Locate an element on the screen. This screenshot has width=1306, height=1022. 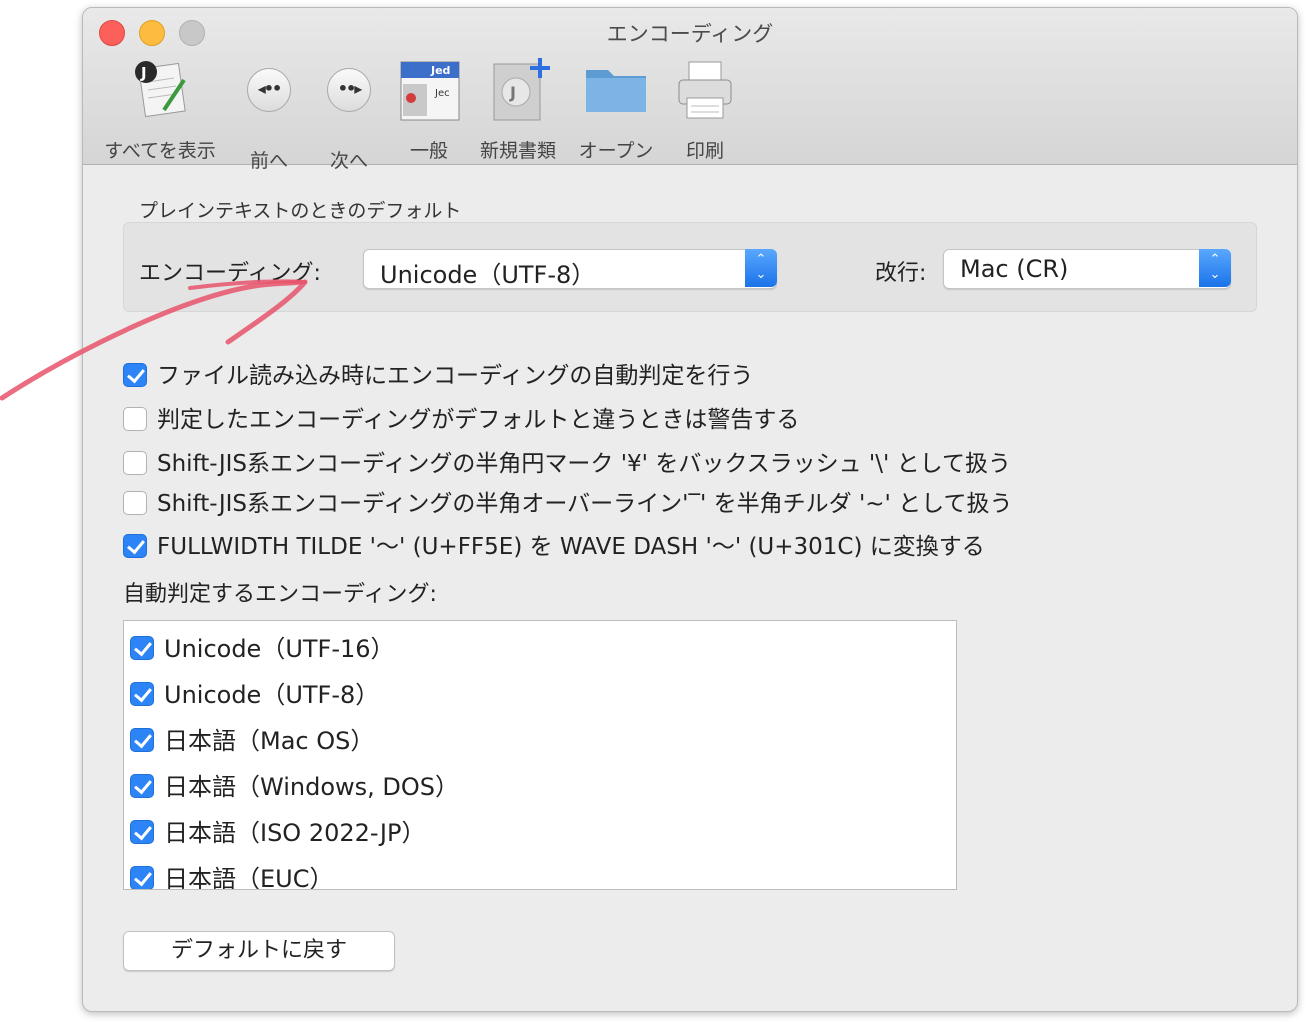
back-icon: ◂•• is located at coordinates (269, 100).